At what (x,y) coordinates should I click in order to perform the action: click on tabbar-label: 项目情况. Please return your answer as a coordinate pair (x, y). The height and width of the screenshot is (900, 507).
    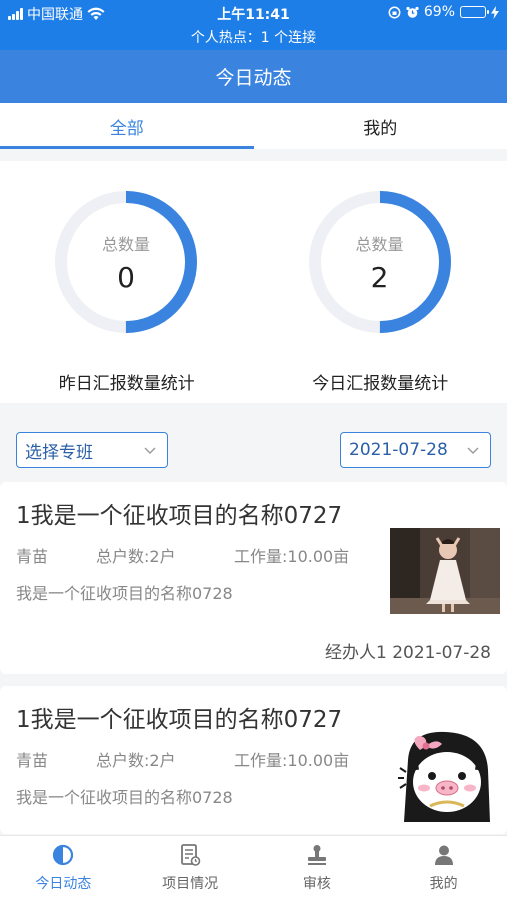
    Looking at the image, I should click on (190, 884).